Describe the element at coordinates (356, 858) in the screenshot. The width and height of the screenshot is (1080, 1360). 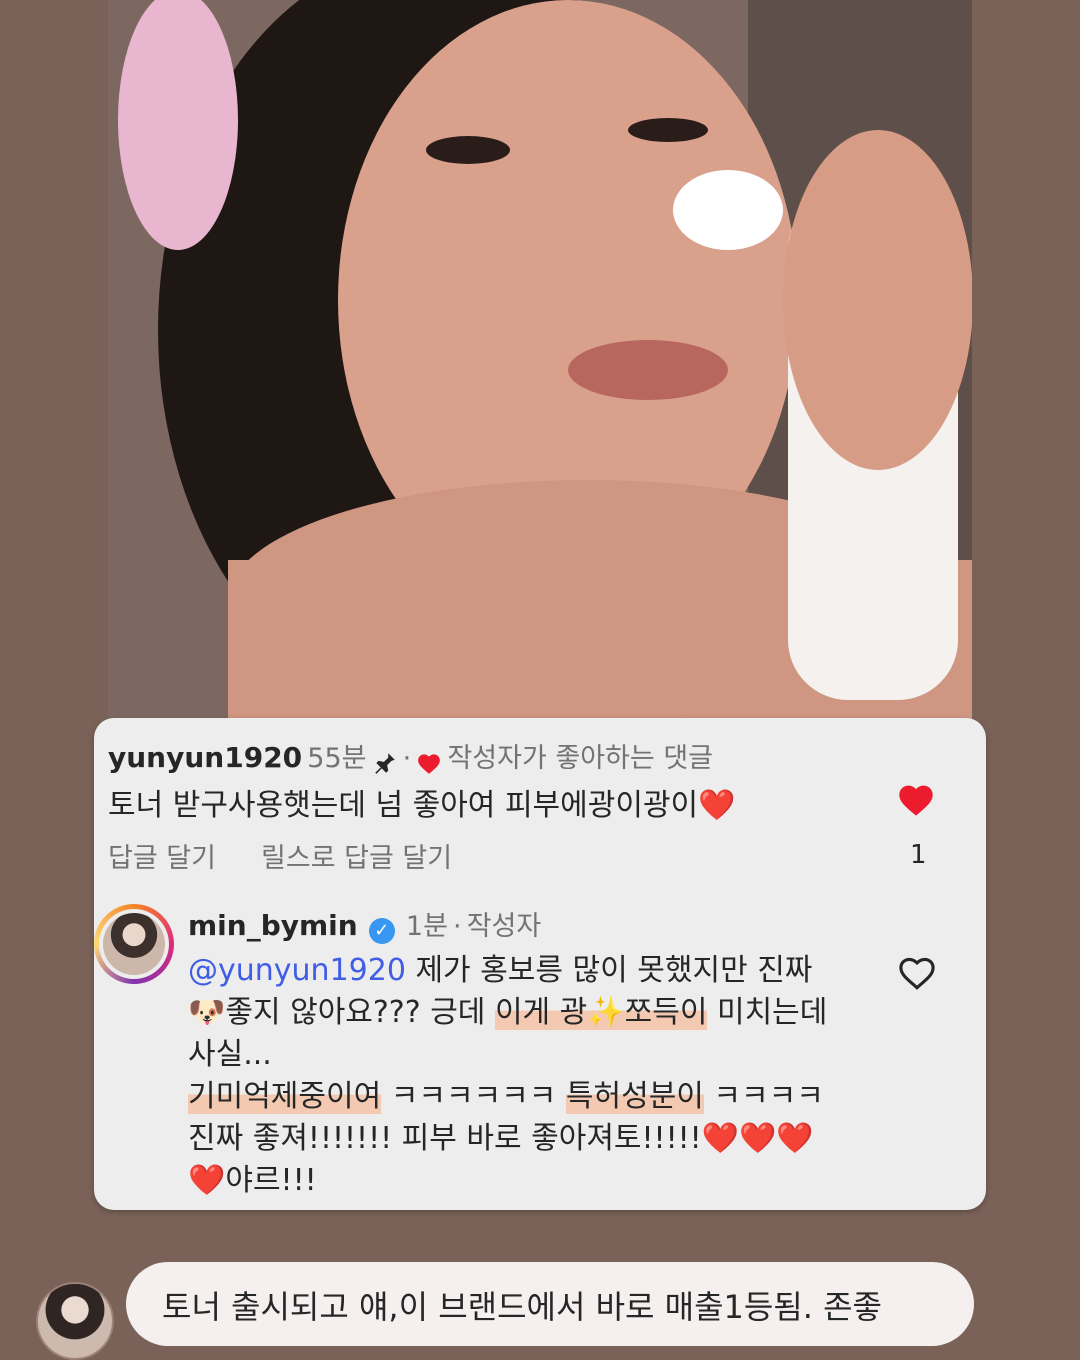
I see `reels-reply-button: 릴스로 답글 달기` at that location.